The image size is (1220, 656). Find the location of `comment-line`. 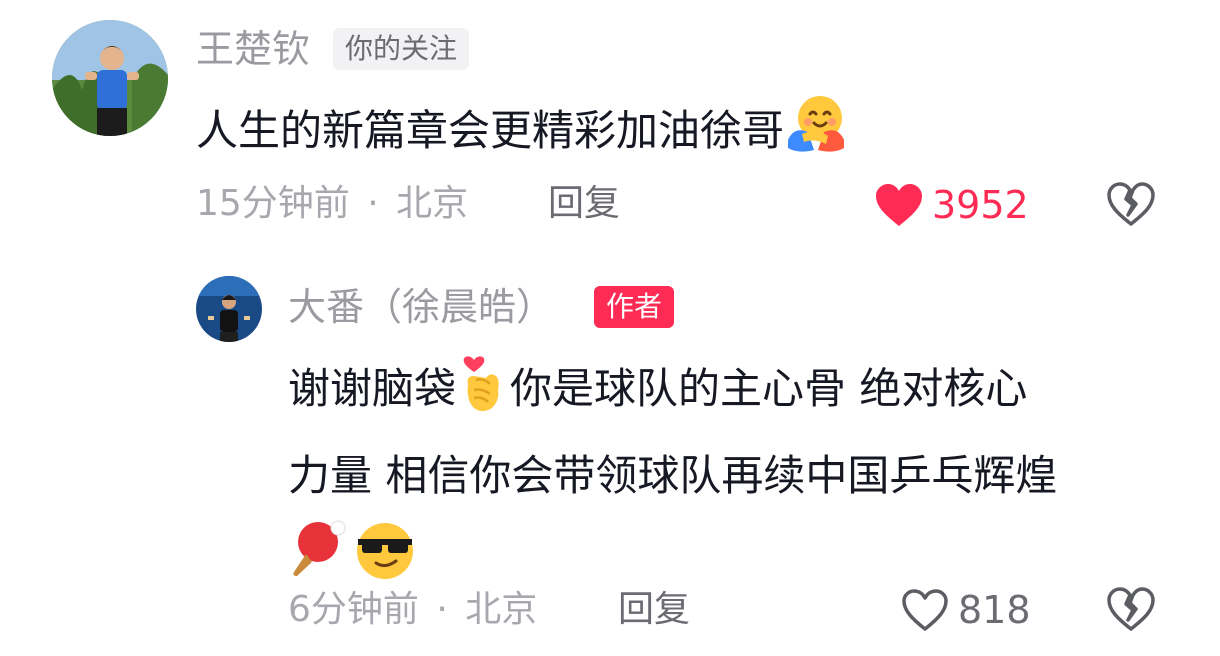

comment-line is located at coordinates (738, 548).